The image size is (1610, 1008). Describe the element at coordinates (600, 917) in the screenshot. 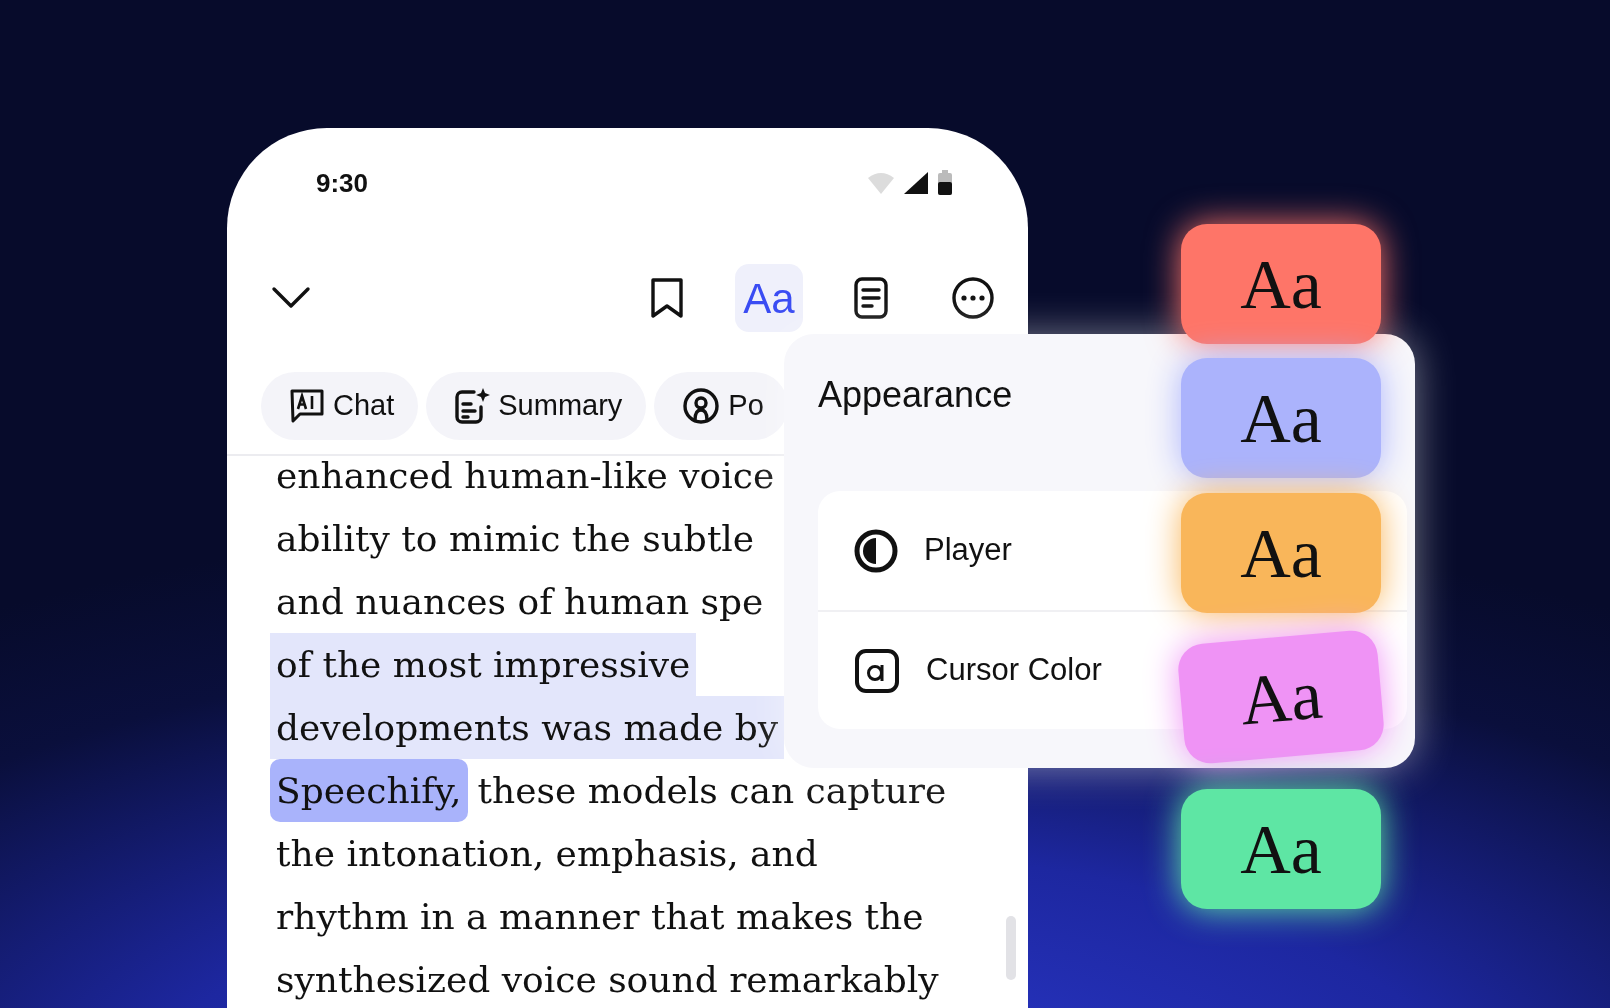

I see `body-text: rhythm in a manner that makes the` at that location.